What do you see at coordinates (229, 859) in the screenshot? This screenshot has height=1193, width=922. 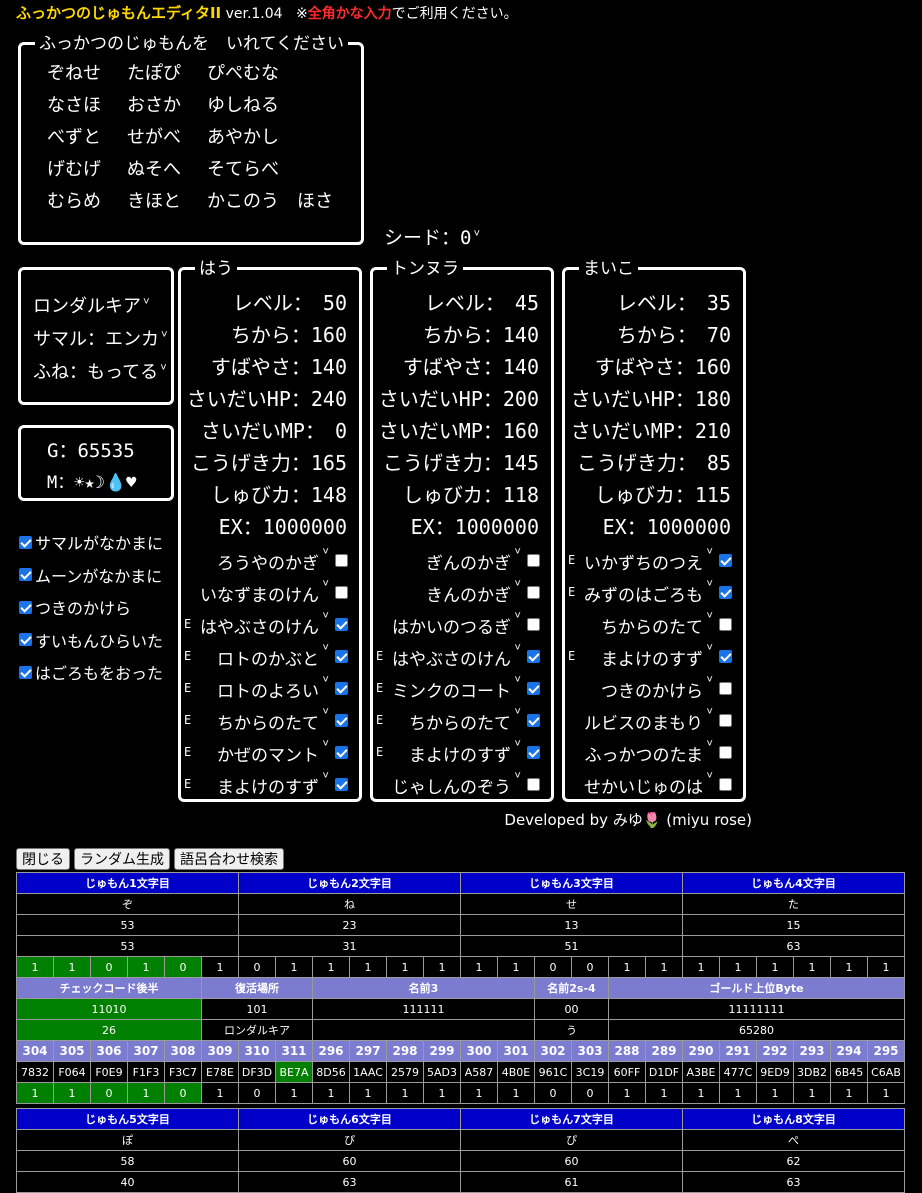 I see `goro-search-button: 語呂合わせ検索` at bounding box center [229, 859].